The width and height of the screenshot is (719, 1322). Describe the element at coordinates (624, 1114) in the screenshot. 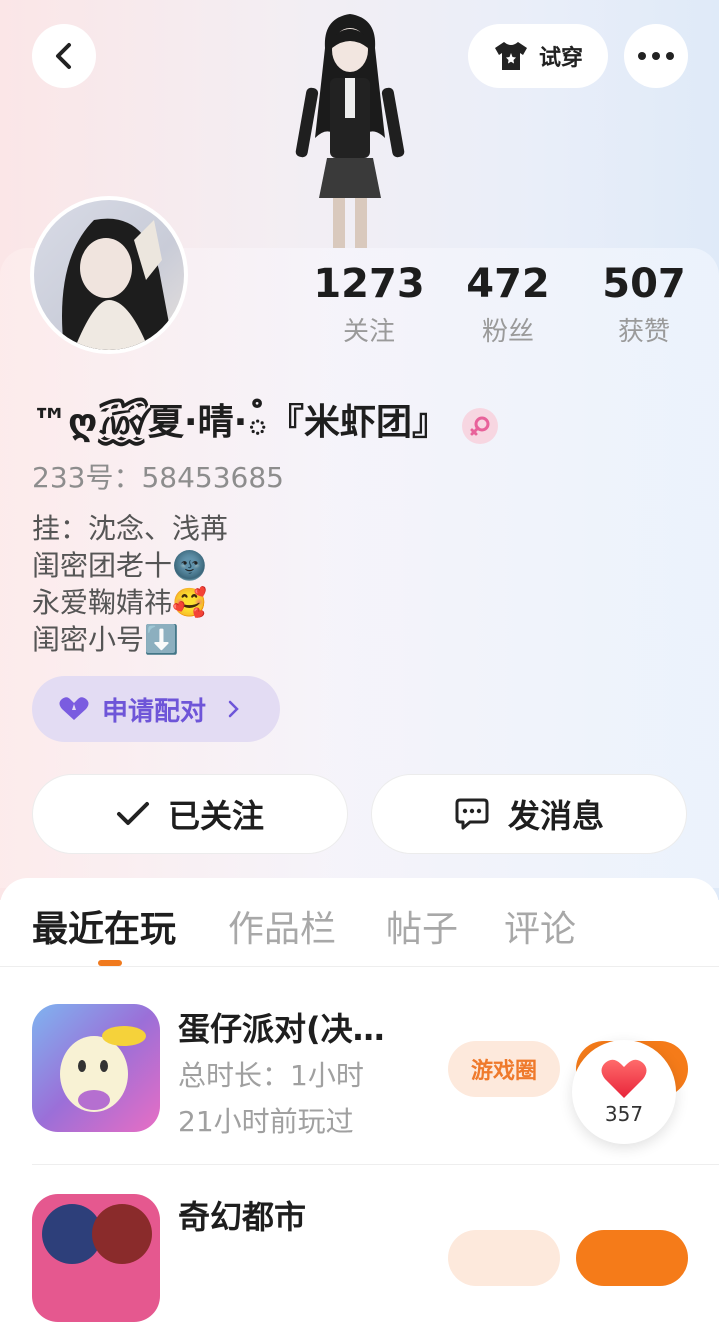

I see `like-count: 357` at that location.